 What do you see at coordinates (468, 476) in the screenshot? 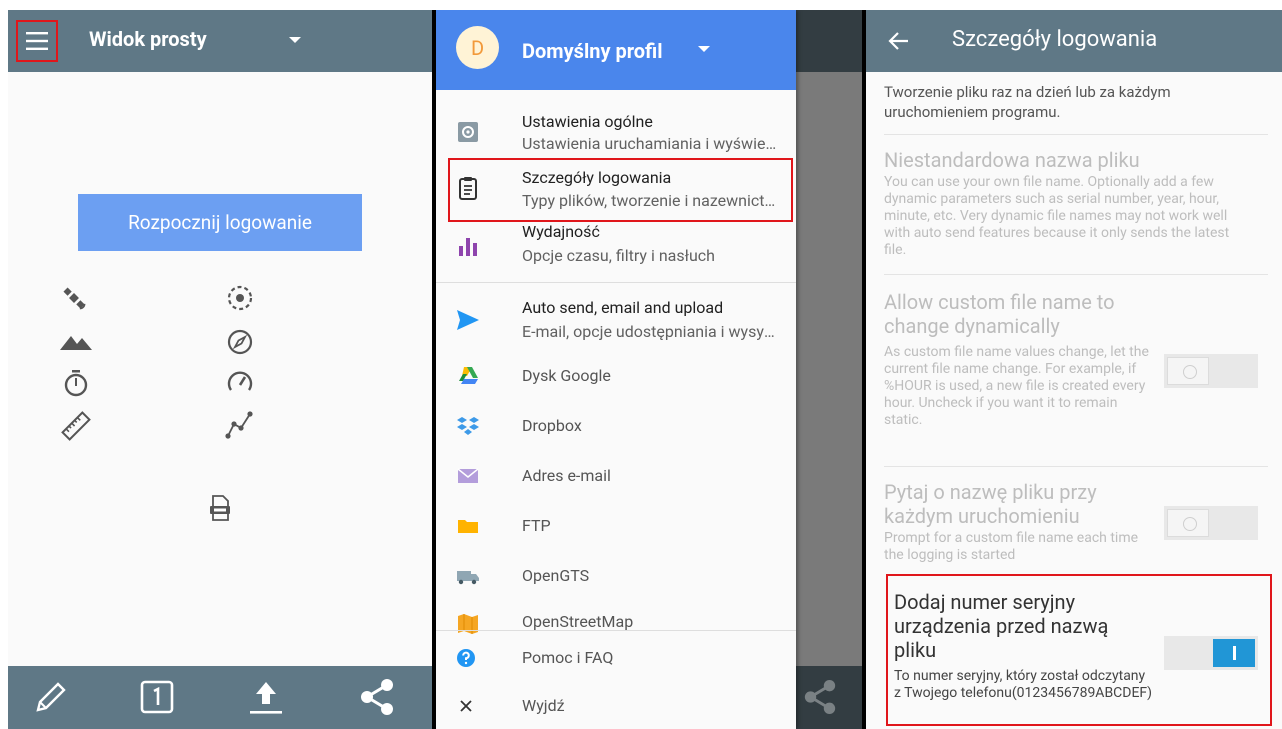
I see `email-icon` at bounding box center [468, 476].